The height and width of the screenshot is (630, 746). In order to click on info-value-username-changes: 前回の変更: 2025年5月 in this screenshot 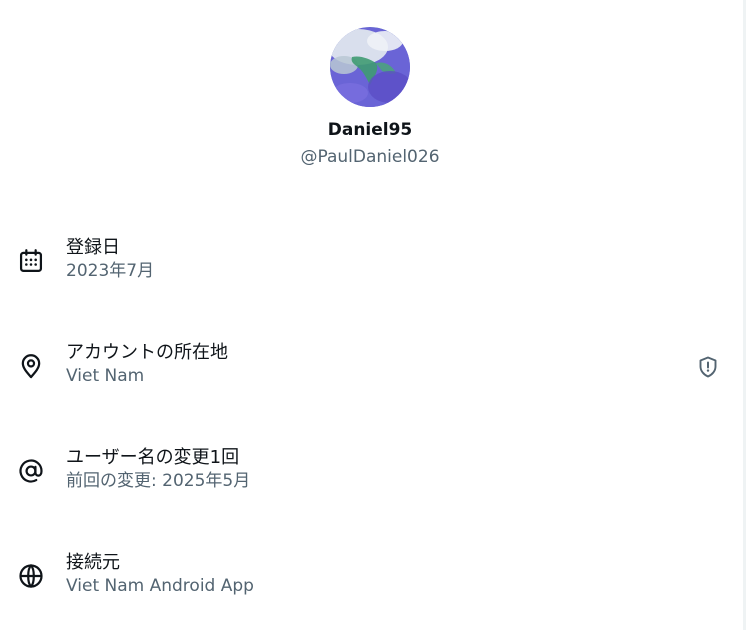, I will do `click(158, 481)`.